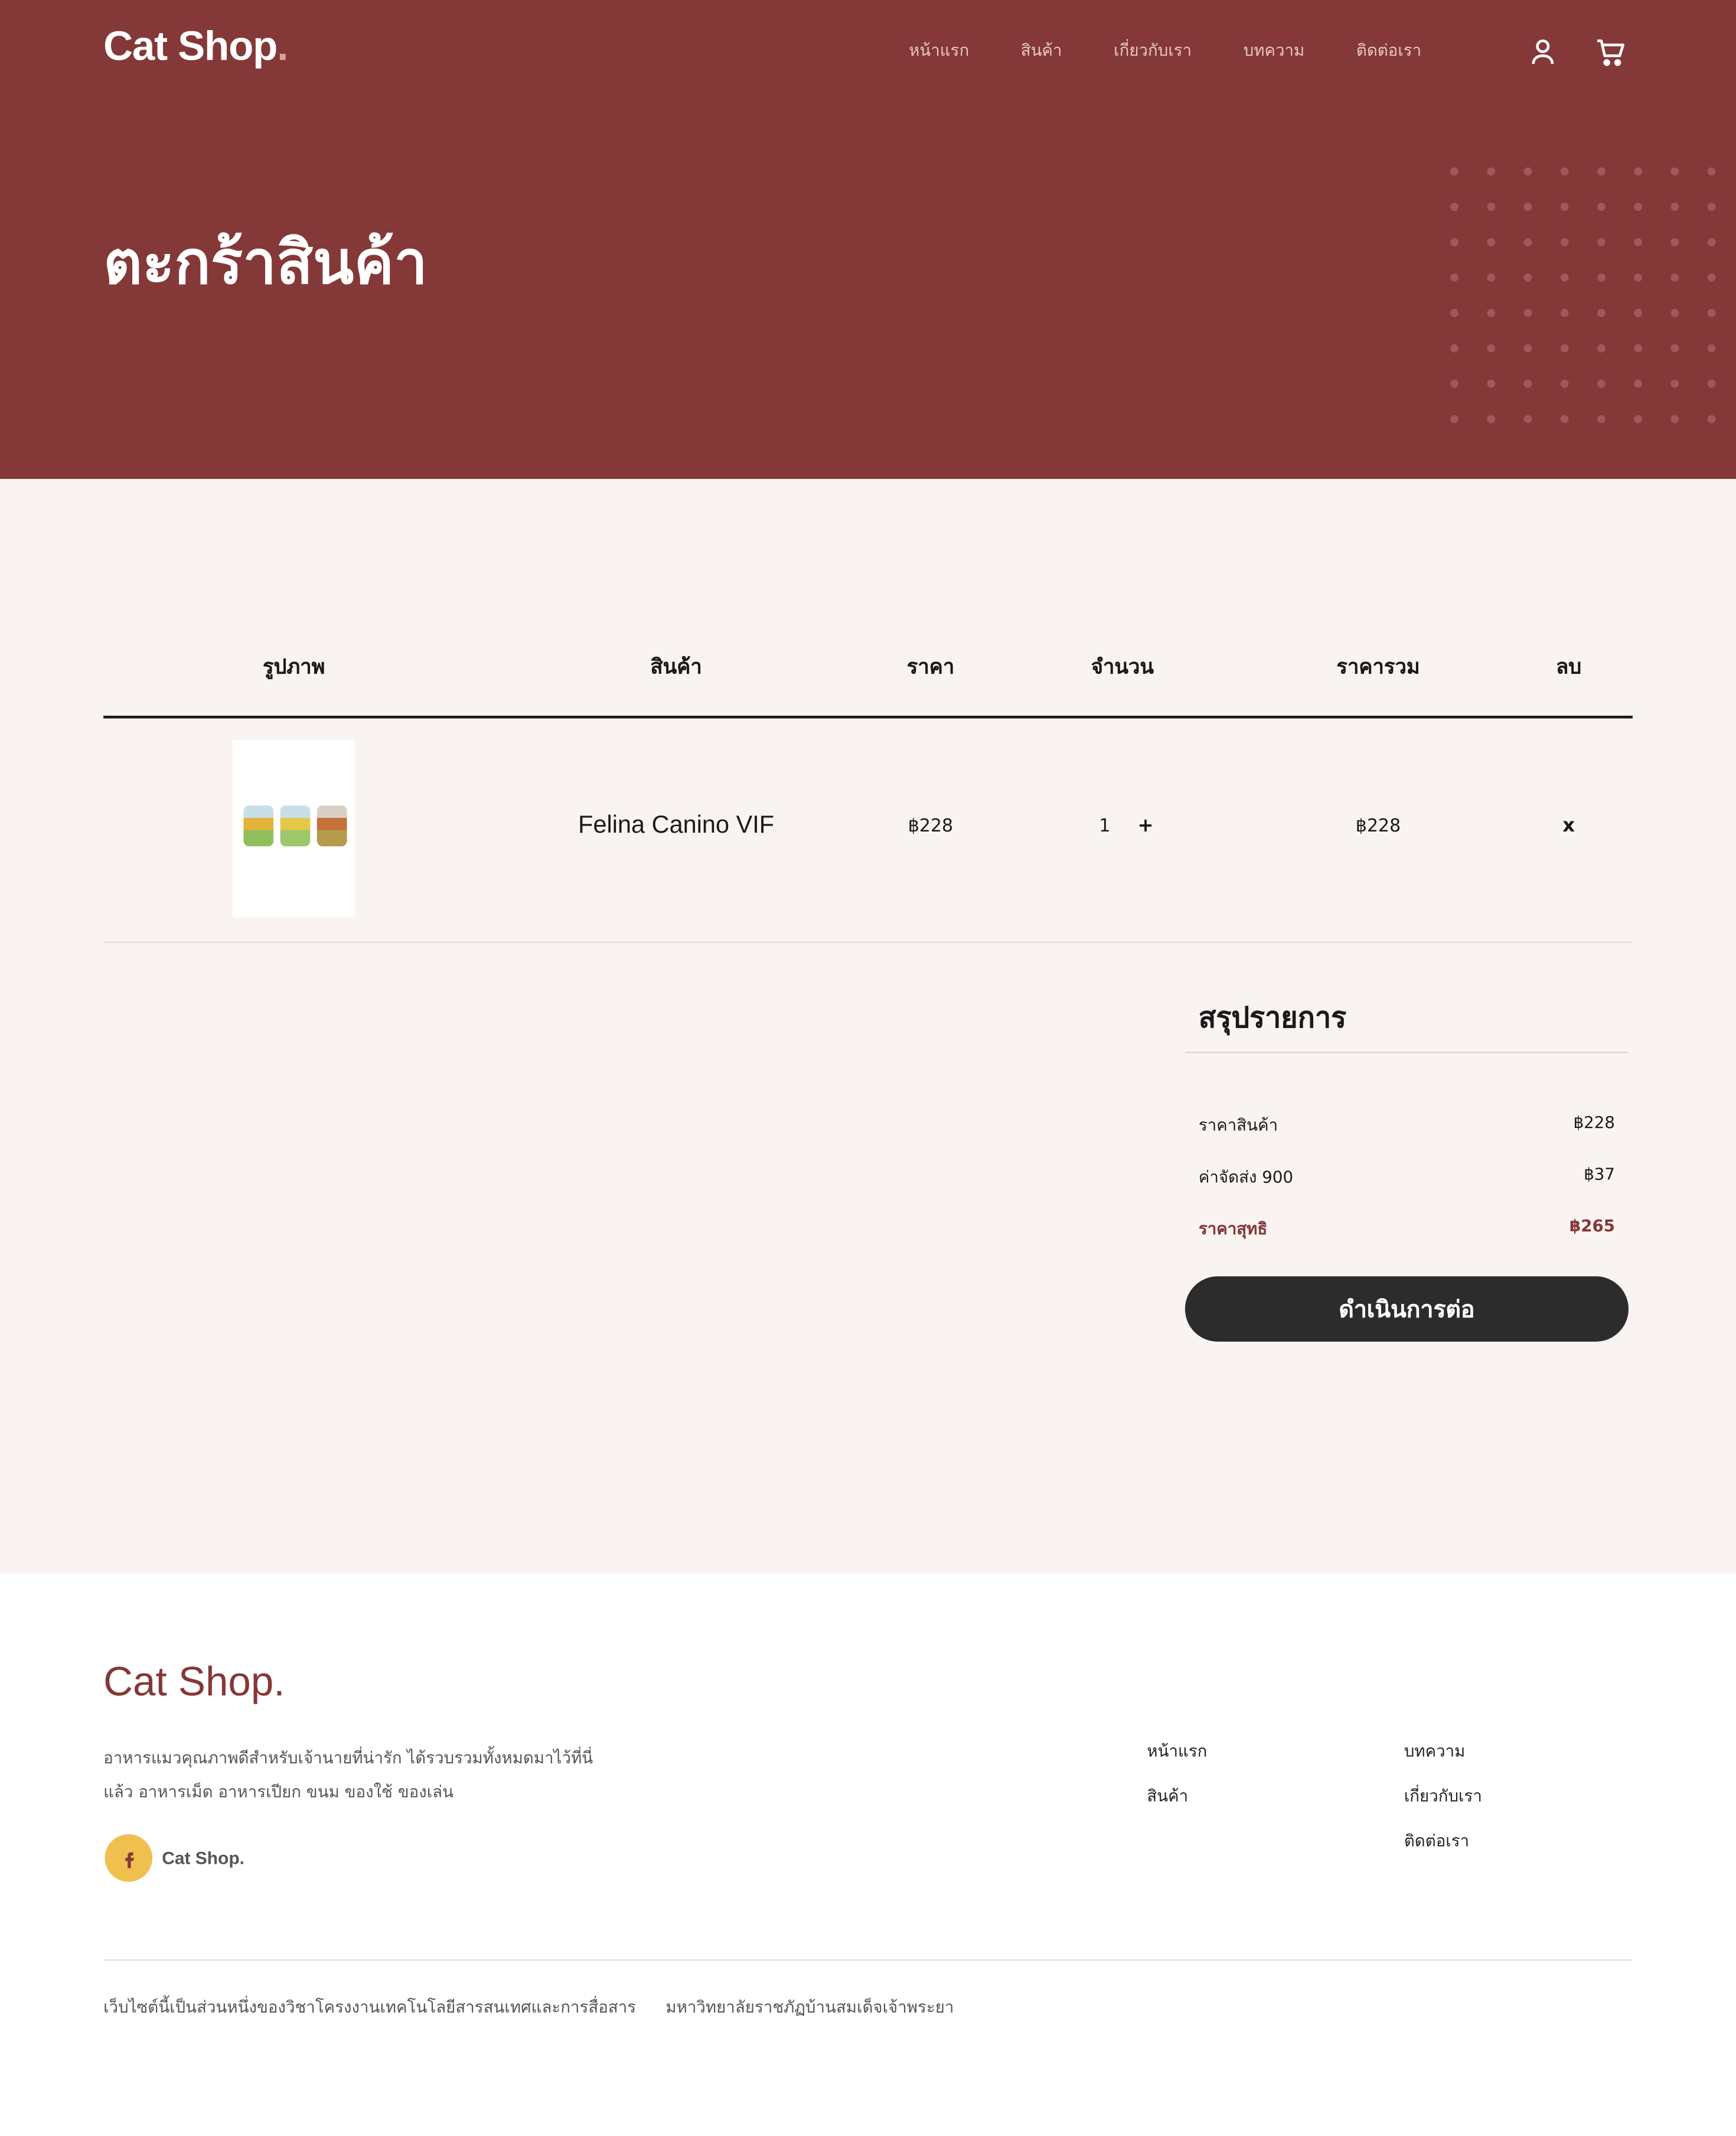 The height and width of the screenshot is (2136, 1736). What do you see at coordinates (1592, 1226) in the screenshot?
I see `net-total-value: ฿265` at bounding box center [1592, 1226].